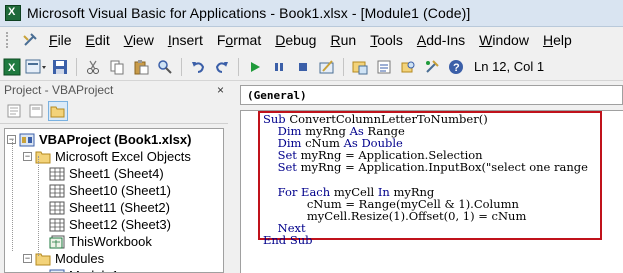 The height and width of the screenshot is (273, 623). Describe the element at coordinates (432, 67) in the screenshot. I see `toolbox-icon` at that location.